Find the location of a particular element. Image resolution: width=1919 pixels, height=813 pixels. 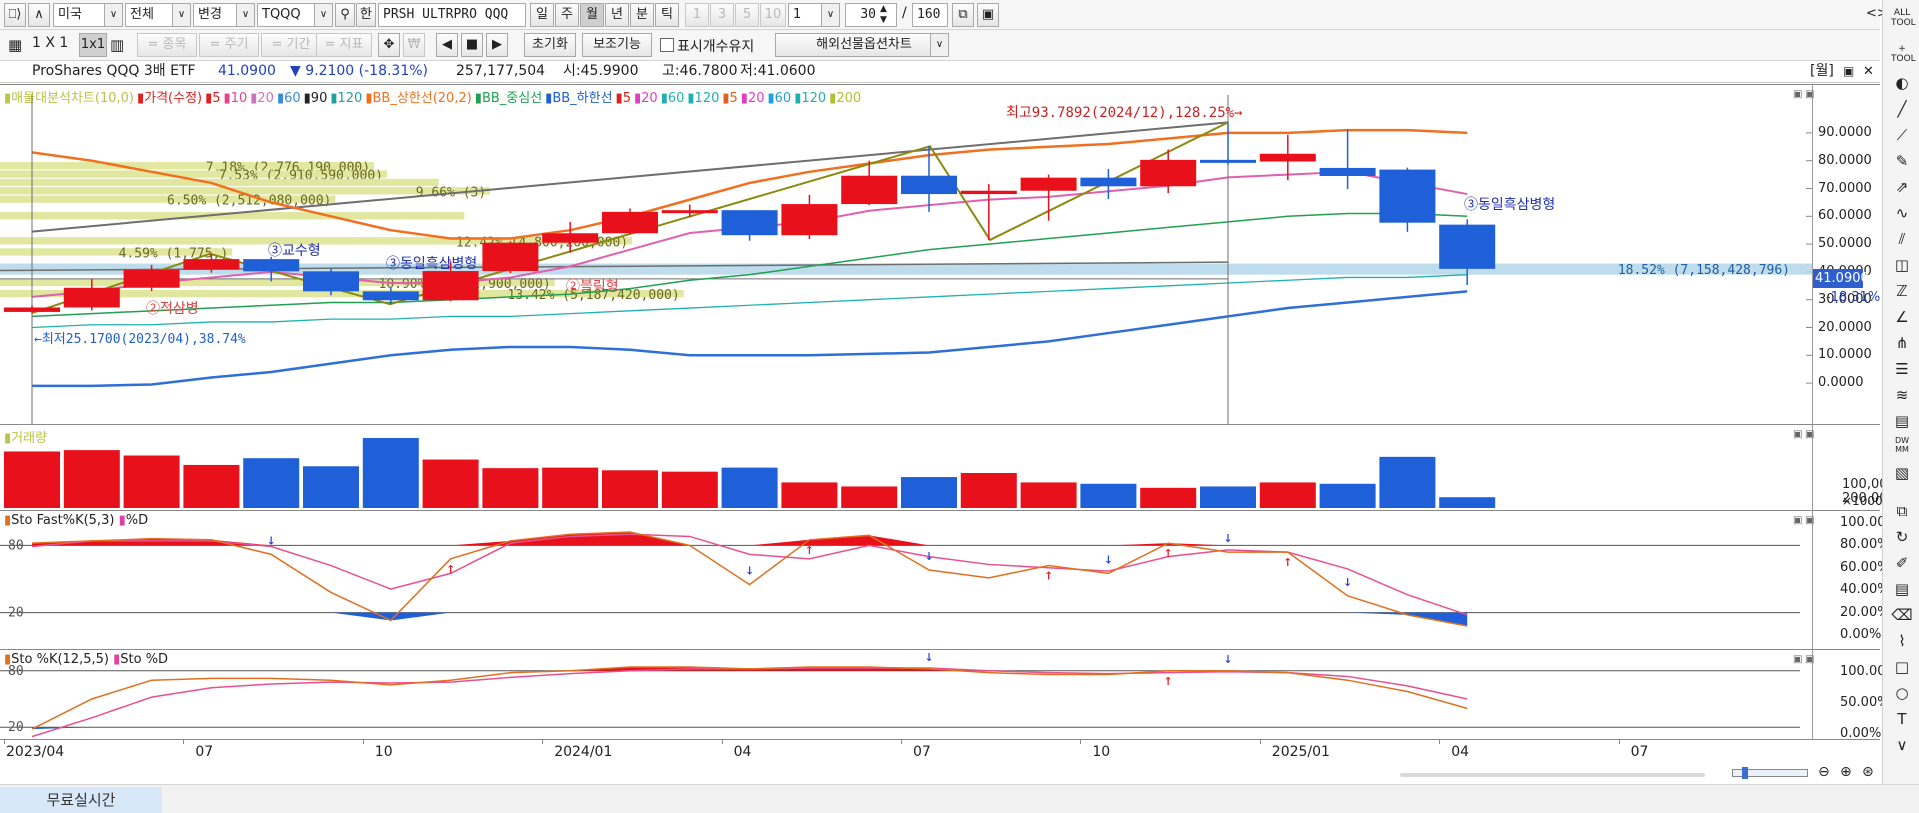

period-day-button: 일 is located at coordinates (542, 15).